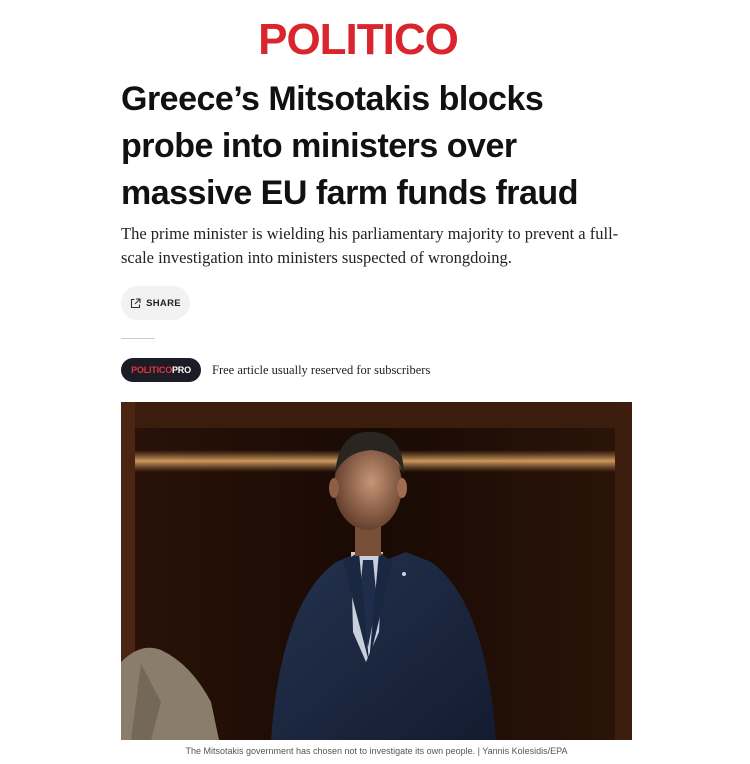 This screenshot has width=750, height=764. I want to click on politico-logo: POLITICO, so click(358, 40).